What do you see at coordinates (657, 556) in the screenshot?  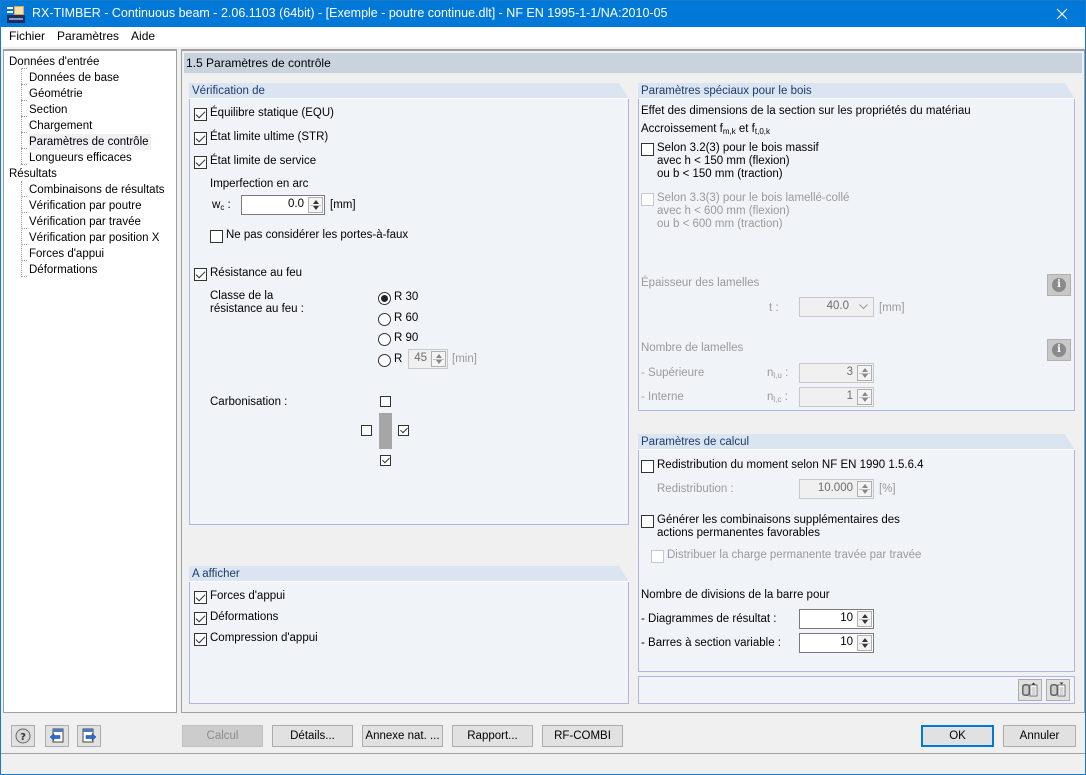 I see `distribute-checkbox` at bounding box center [657, 556].